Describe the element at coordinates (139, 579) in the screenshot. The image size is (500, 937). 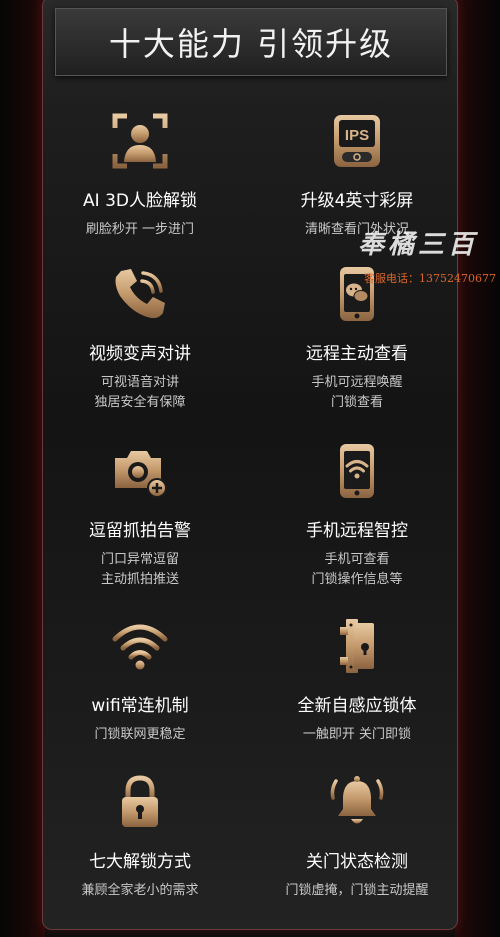
I see `feature-desc: 主动抓拍推送` at that location.